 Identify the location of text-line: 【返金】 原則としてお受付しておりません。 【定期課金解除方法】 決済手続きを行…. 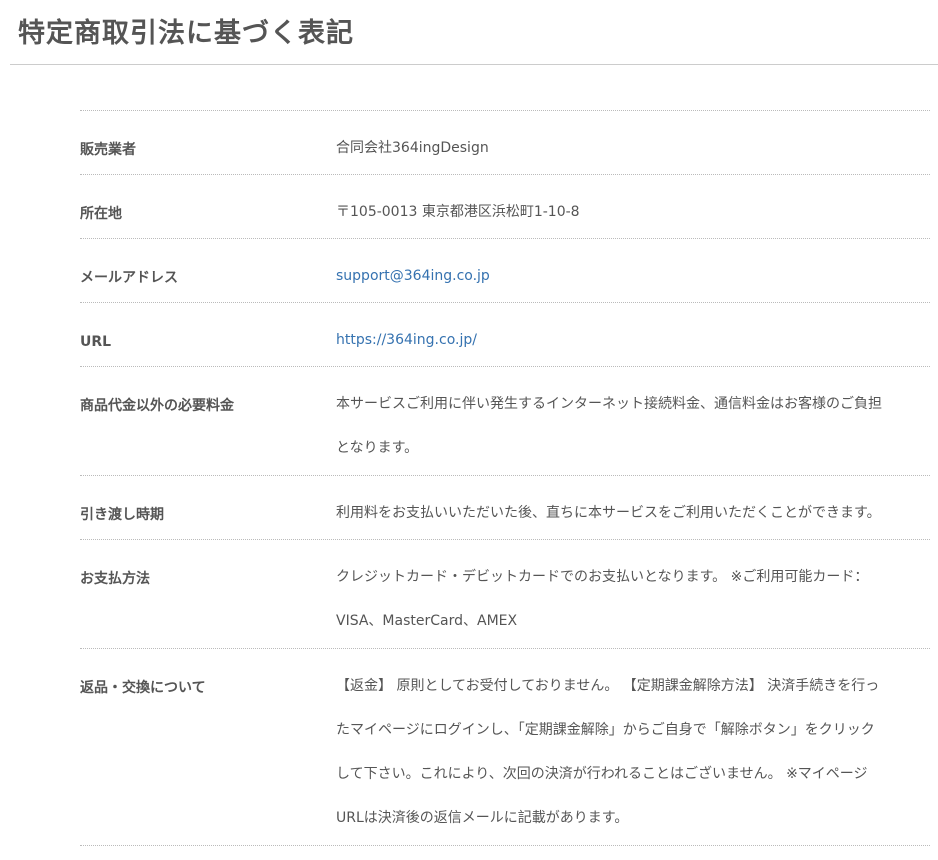
(608, 686).